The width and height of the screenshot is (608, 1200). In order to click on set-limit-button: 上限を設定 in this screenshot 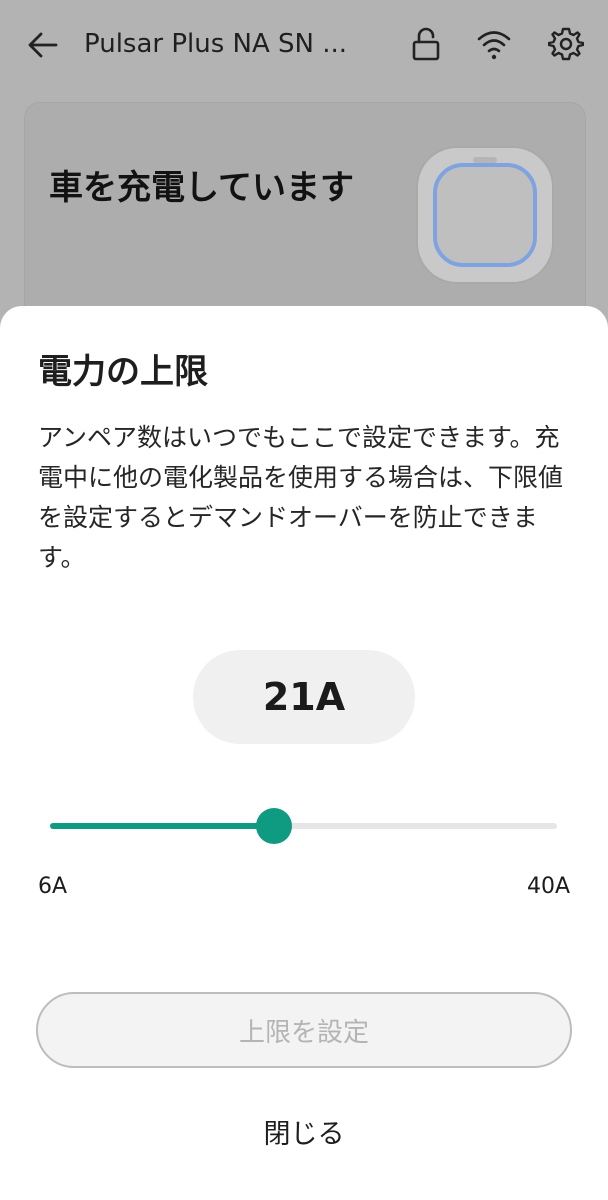, I will do `click(304, 1030)`.